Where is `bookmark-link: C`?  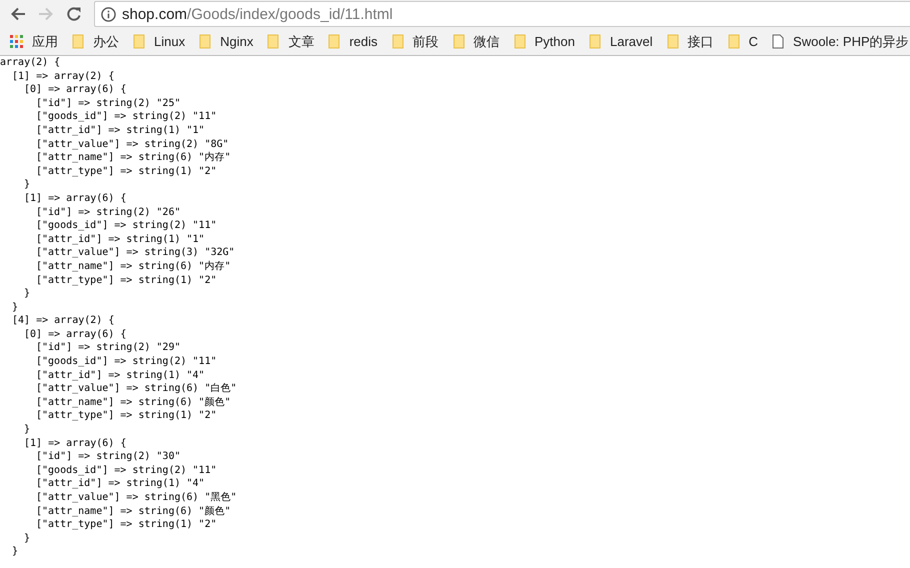
bookmark-link: C is located at coordinates (743, 41).